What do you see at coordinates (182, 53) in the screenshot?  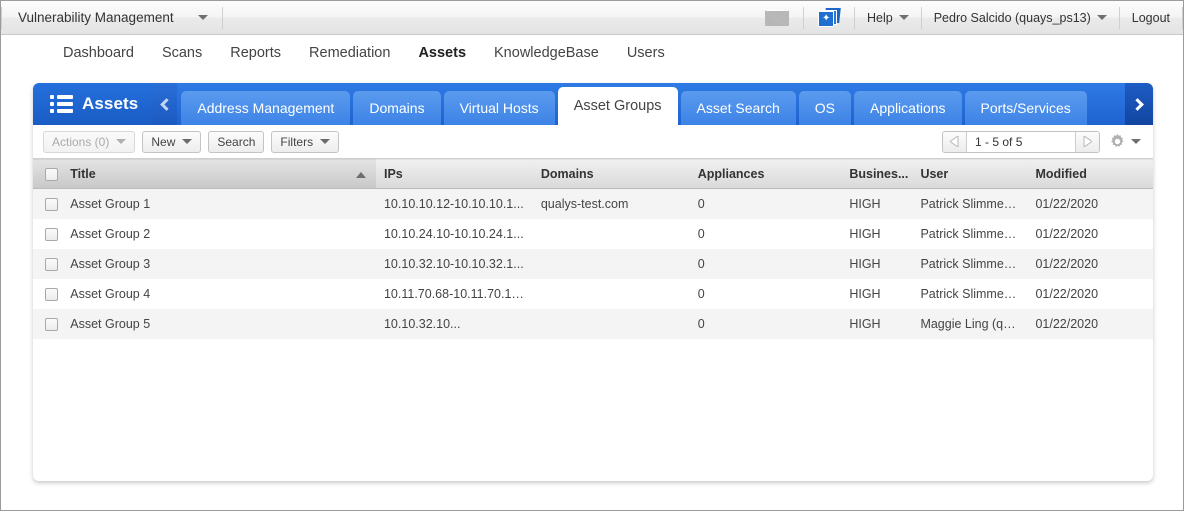 I see `nav-item-scans: Scans` at bounding box center [182, 53].